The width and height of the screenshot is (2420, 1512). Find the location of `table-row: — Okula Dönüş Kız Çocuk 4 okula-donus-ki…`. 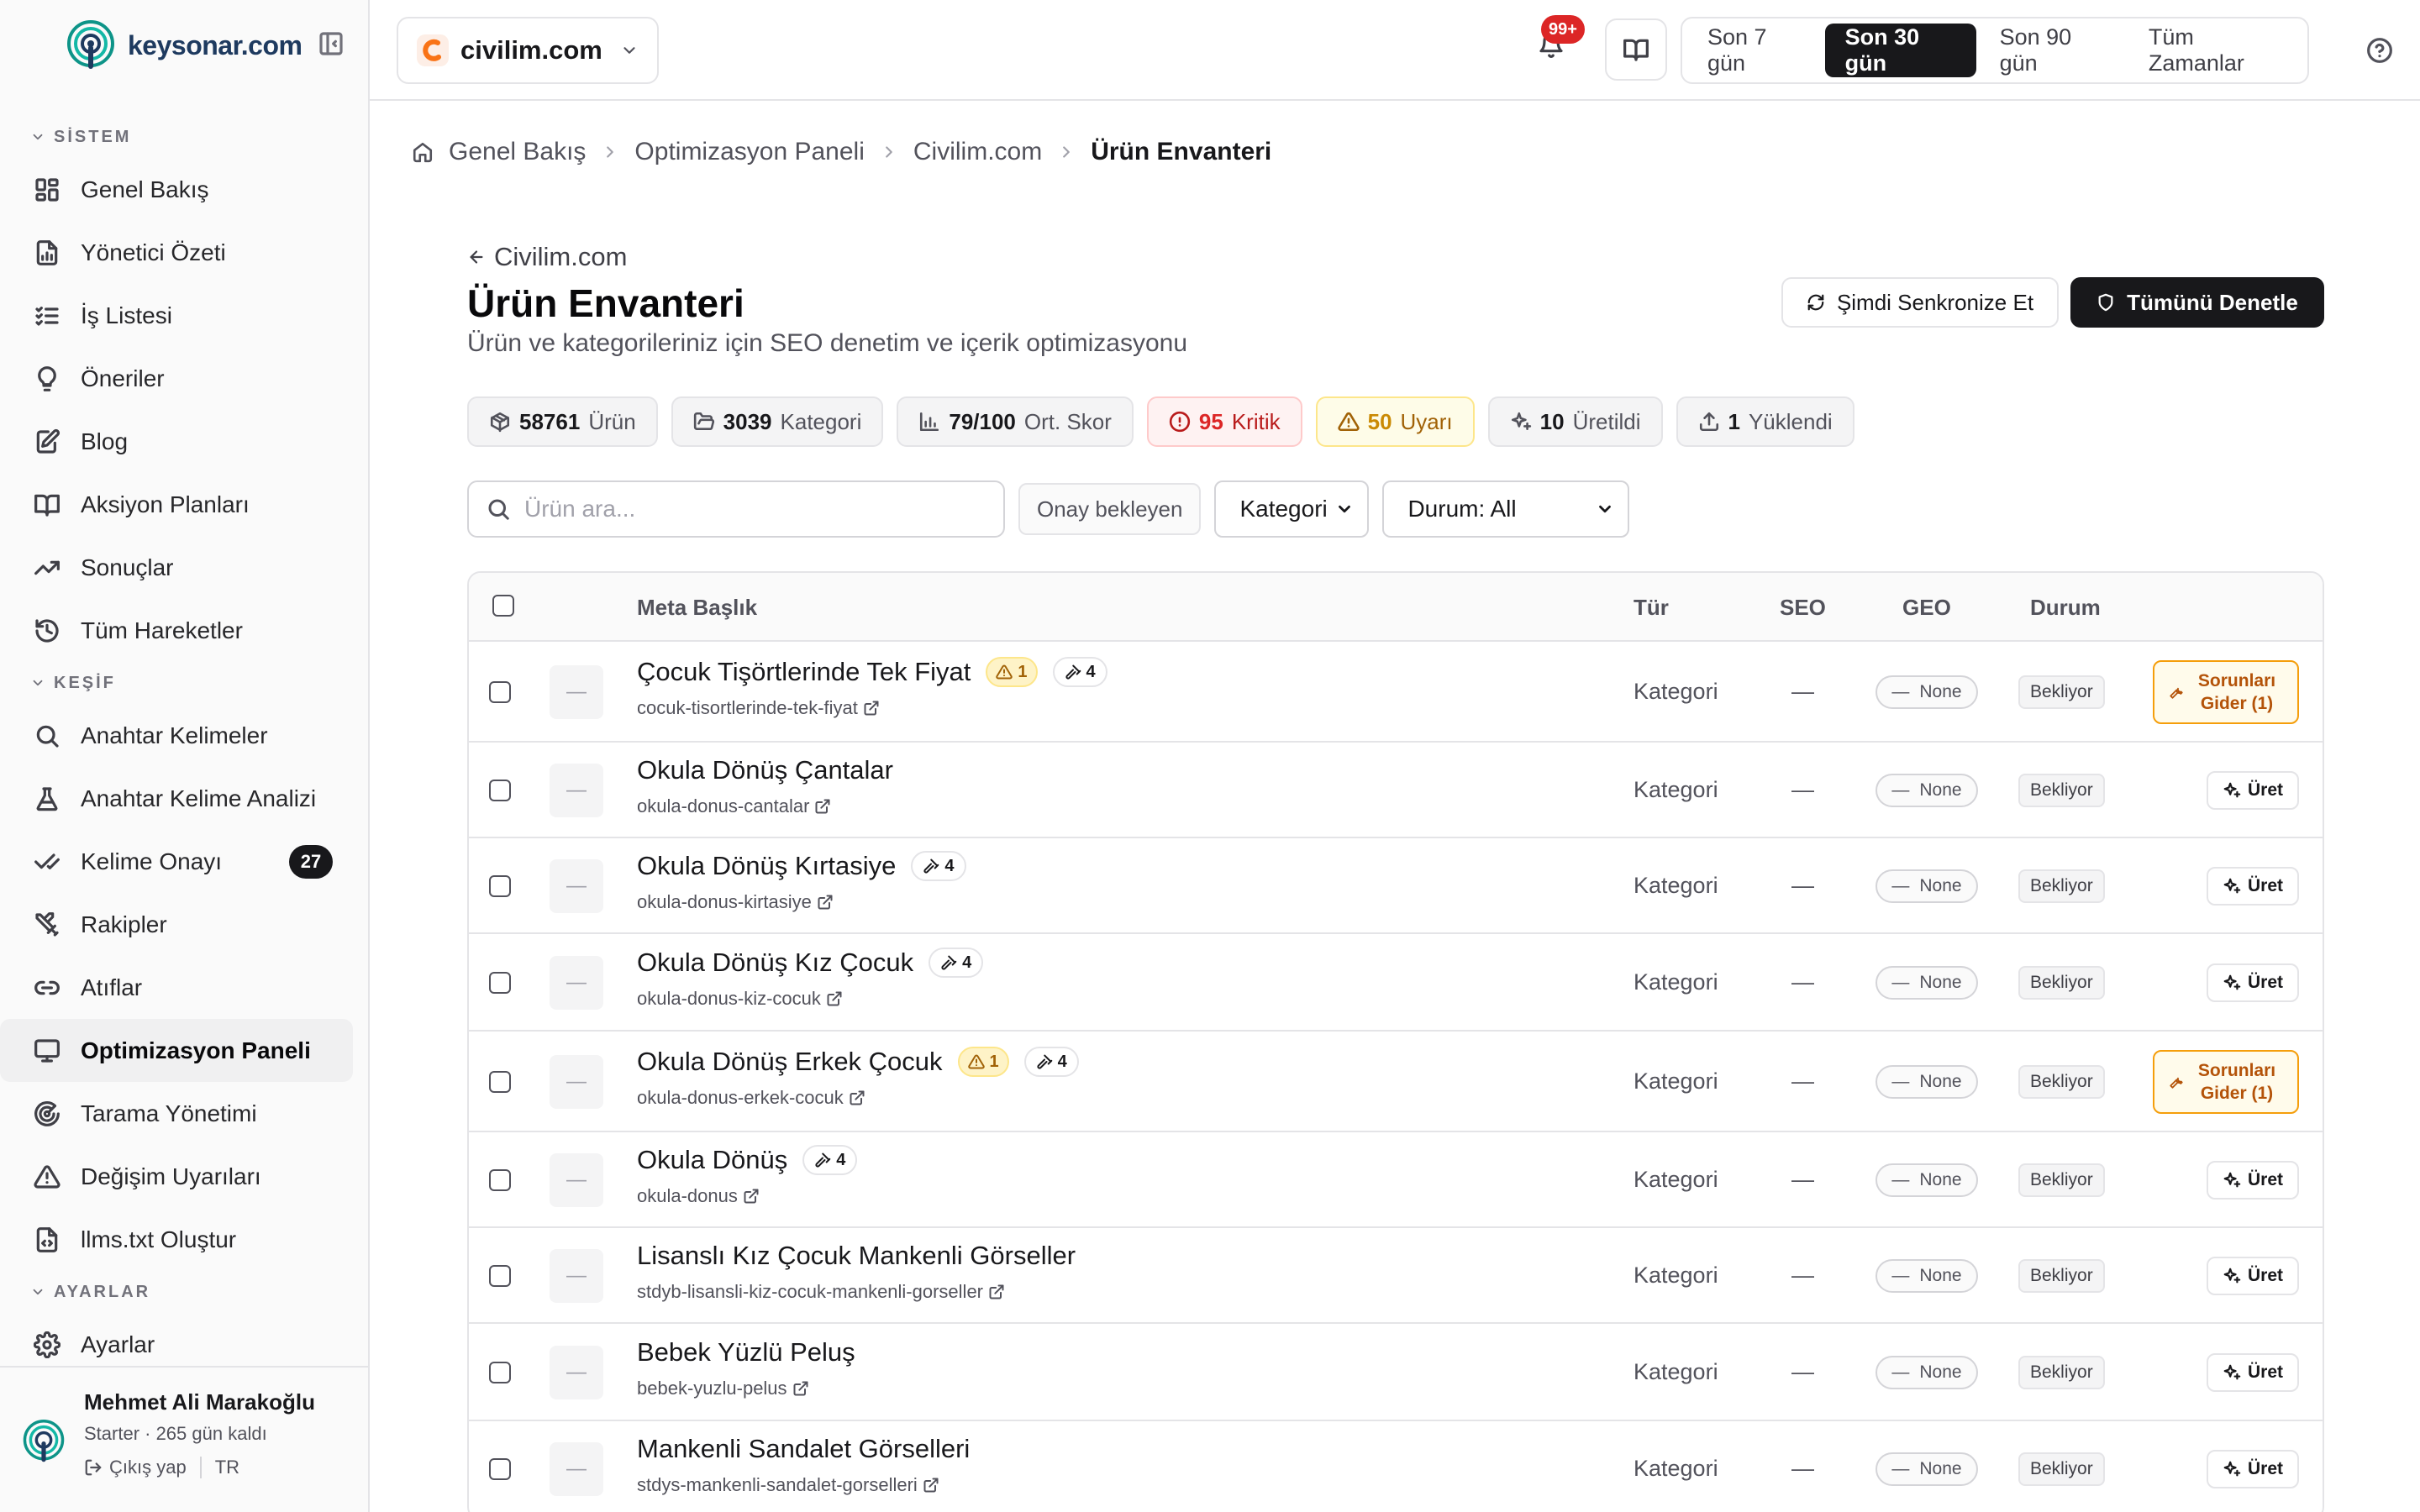

table-row: — Okula Dönüş Kız Çocuk 4 okula-donus-ki… is located at coordinates (1396, 983).